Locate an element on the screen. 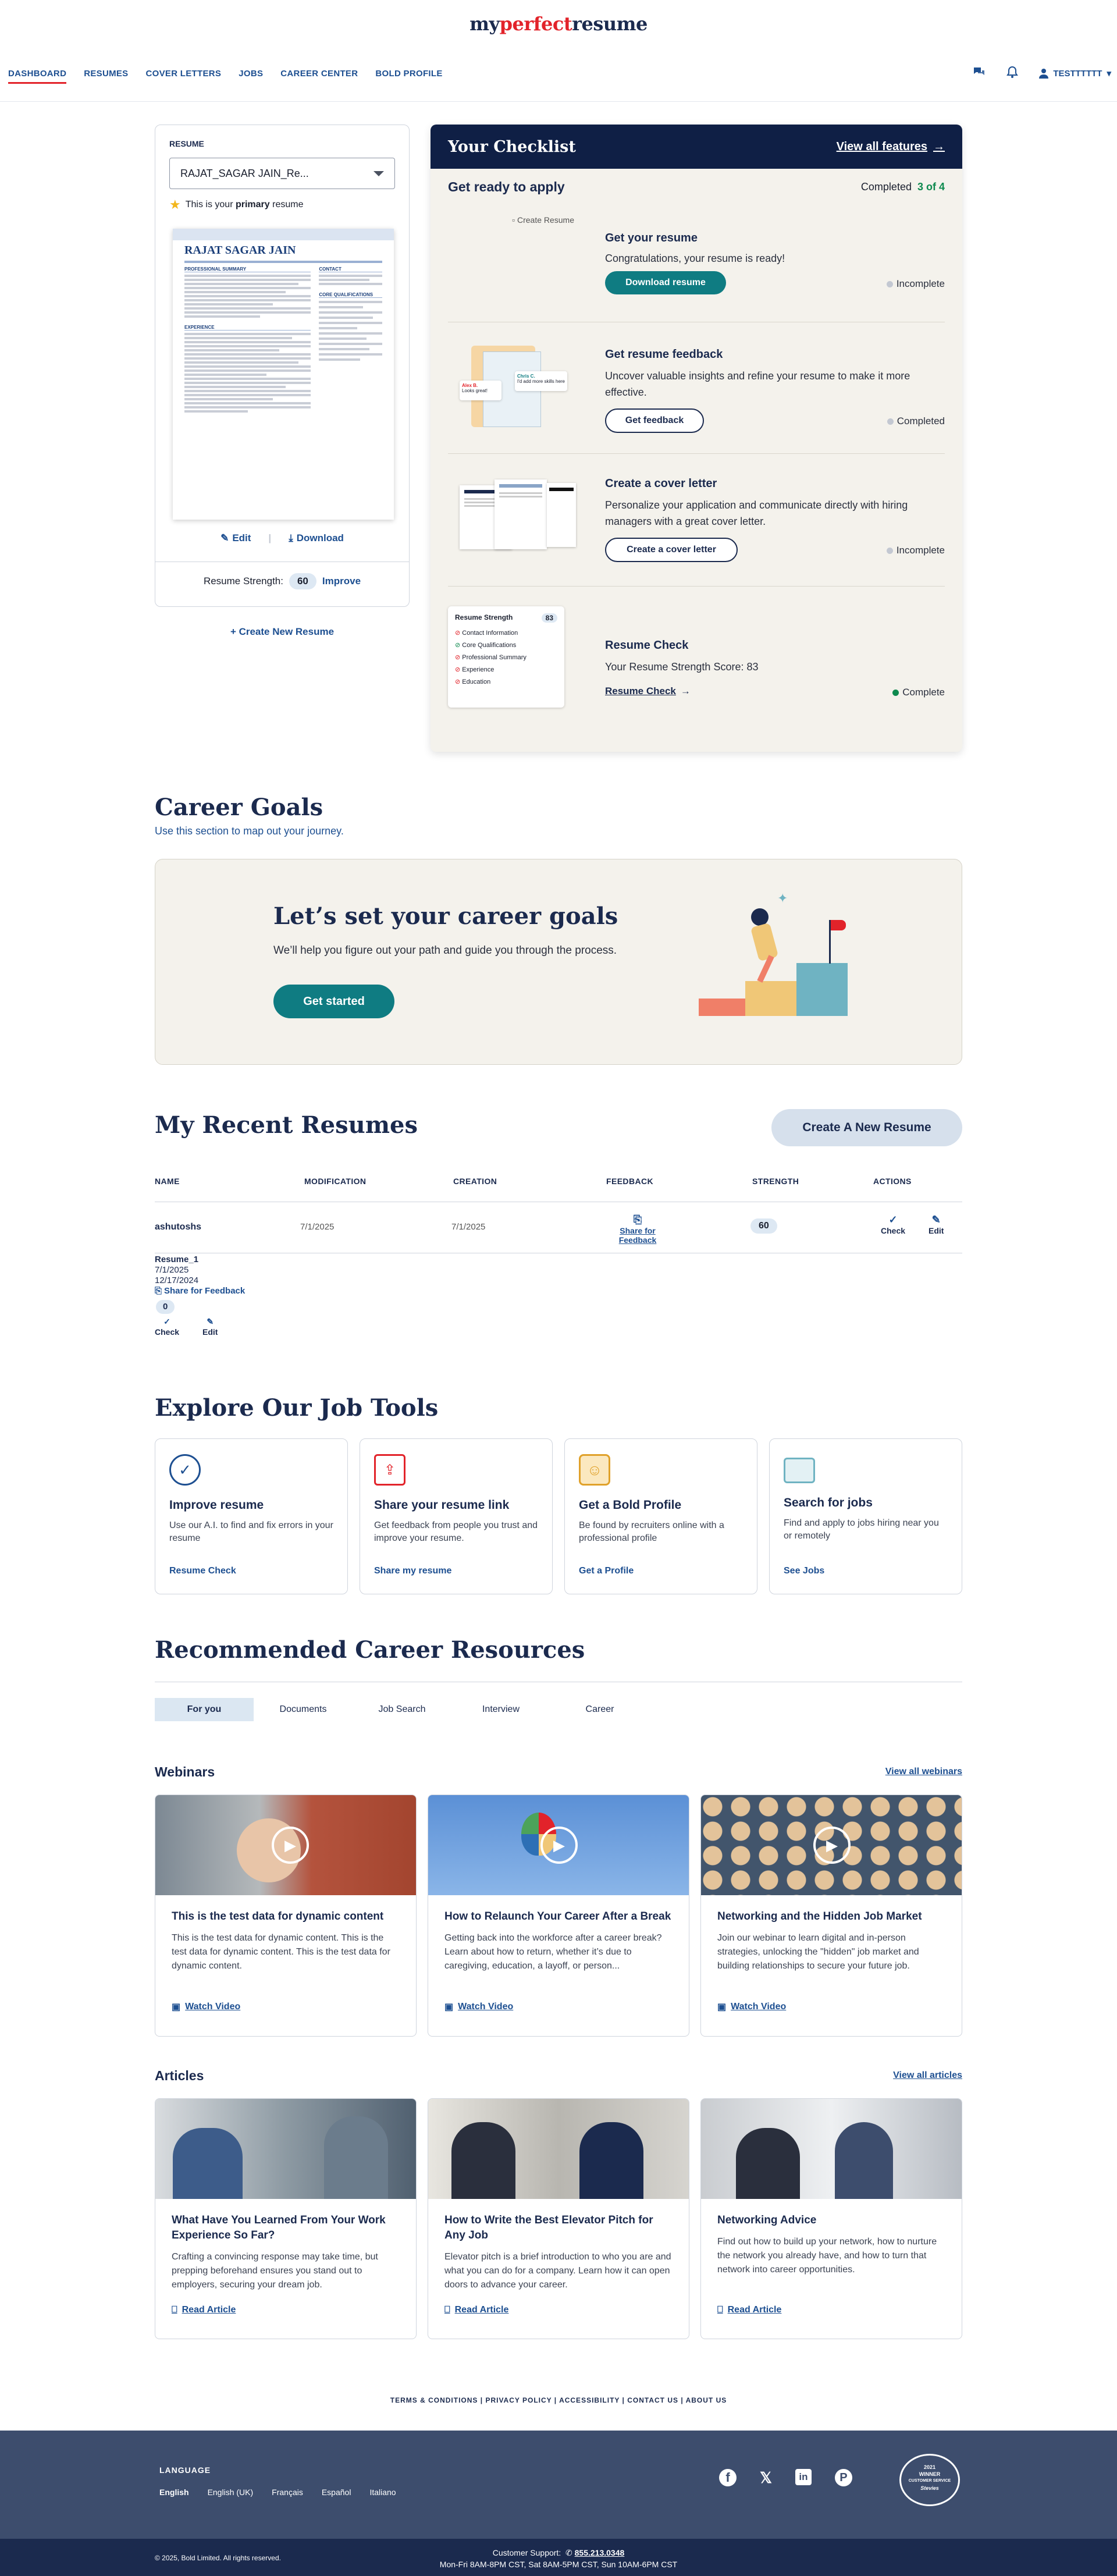 The height and width of the screenshot is (2576, 1117). download-resume-button: ⤓ Download is located at coordinates (316, 538).